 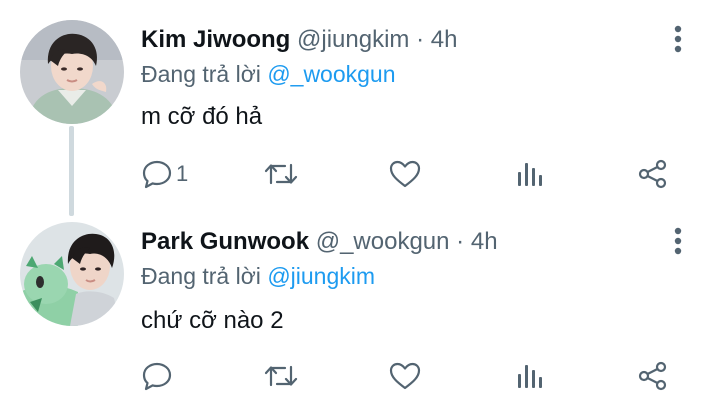 I want to click on reply-button, so click(x=158, y=376).